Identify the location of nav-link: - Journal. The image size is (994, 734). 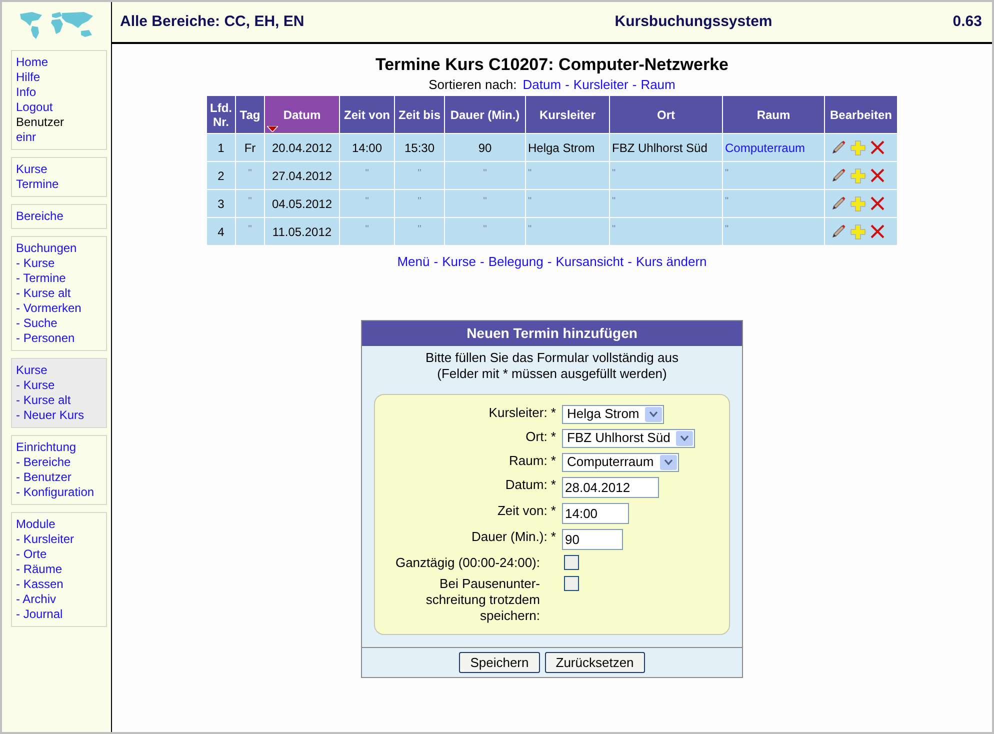
(39, 614).